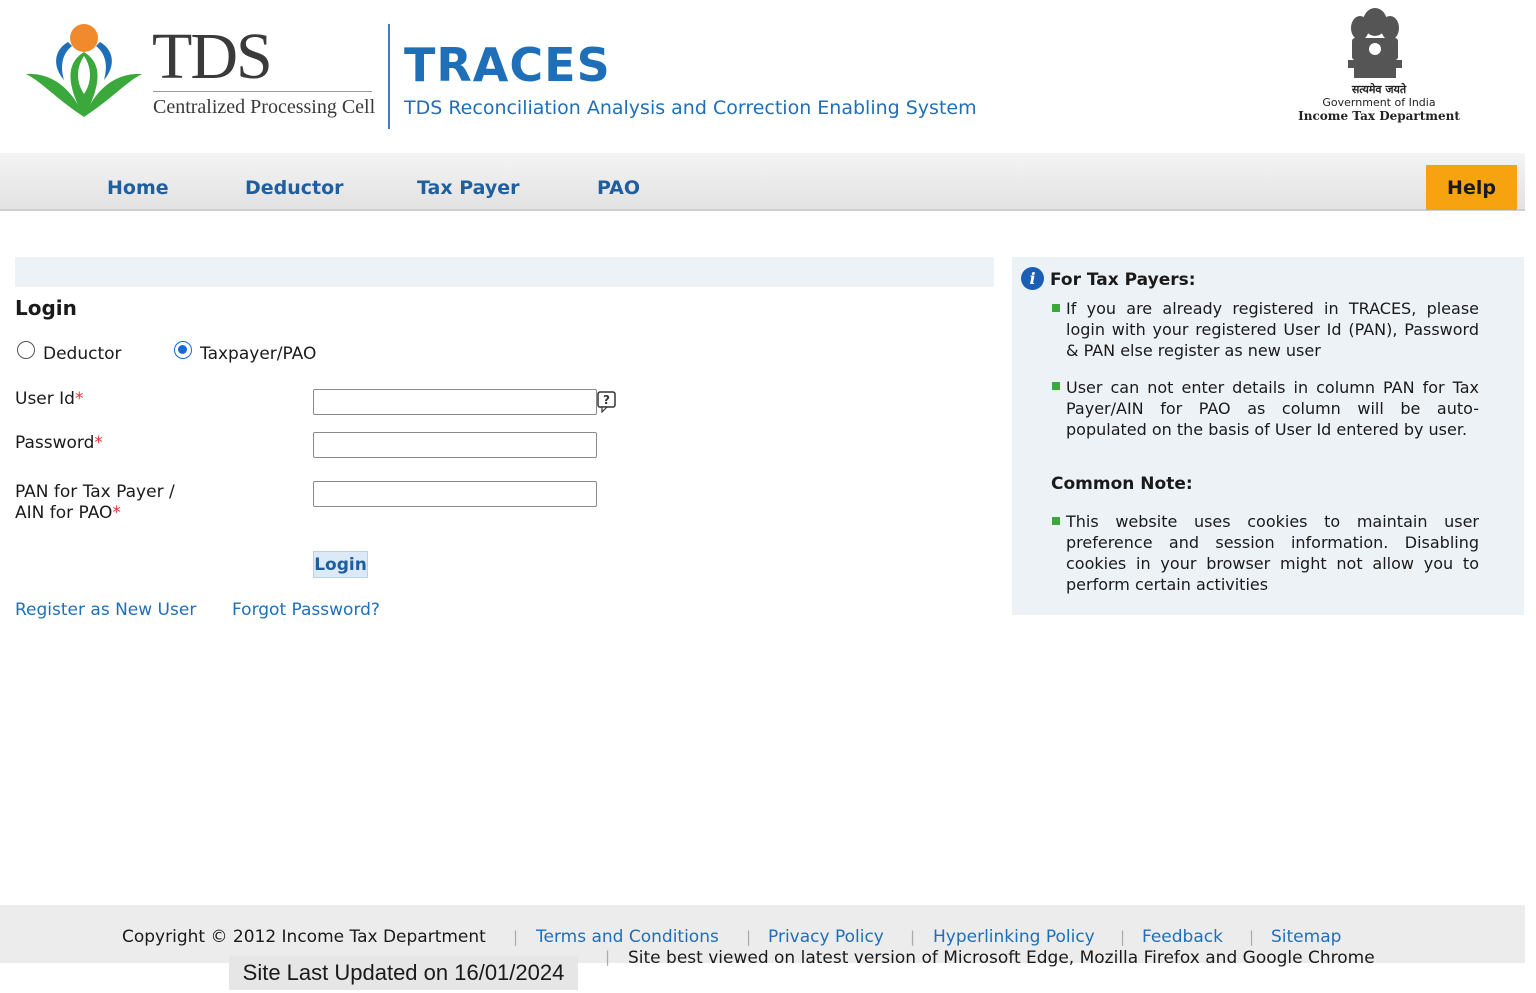 The width and height of the screenshot is (1536, 993). I want to click on footer-link-sitemap: Sitemap, so click(1306, 937).